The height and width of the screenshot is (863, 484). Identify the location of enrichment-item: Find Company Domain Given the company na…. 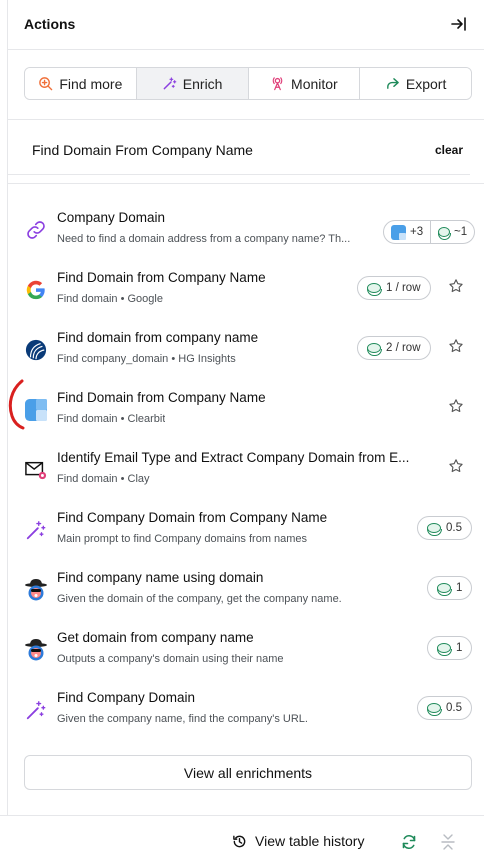
(246, 714).